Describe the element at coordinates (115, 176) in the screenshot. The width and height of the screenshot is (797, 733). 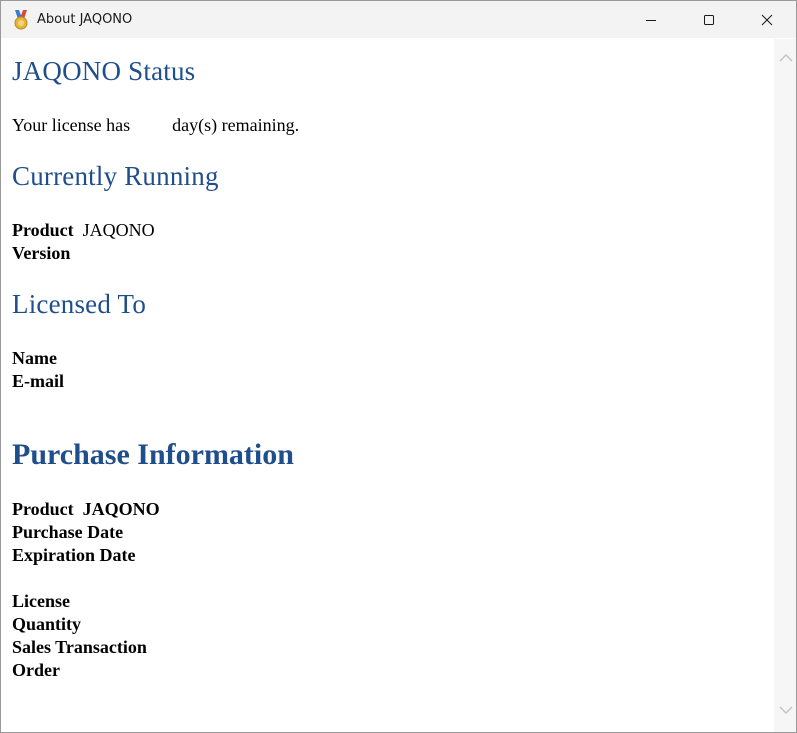
I see `running-heading: Currently Running` at that location.